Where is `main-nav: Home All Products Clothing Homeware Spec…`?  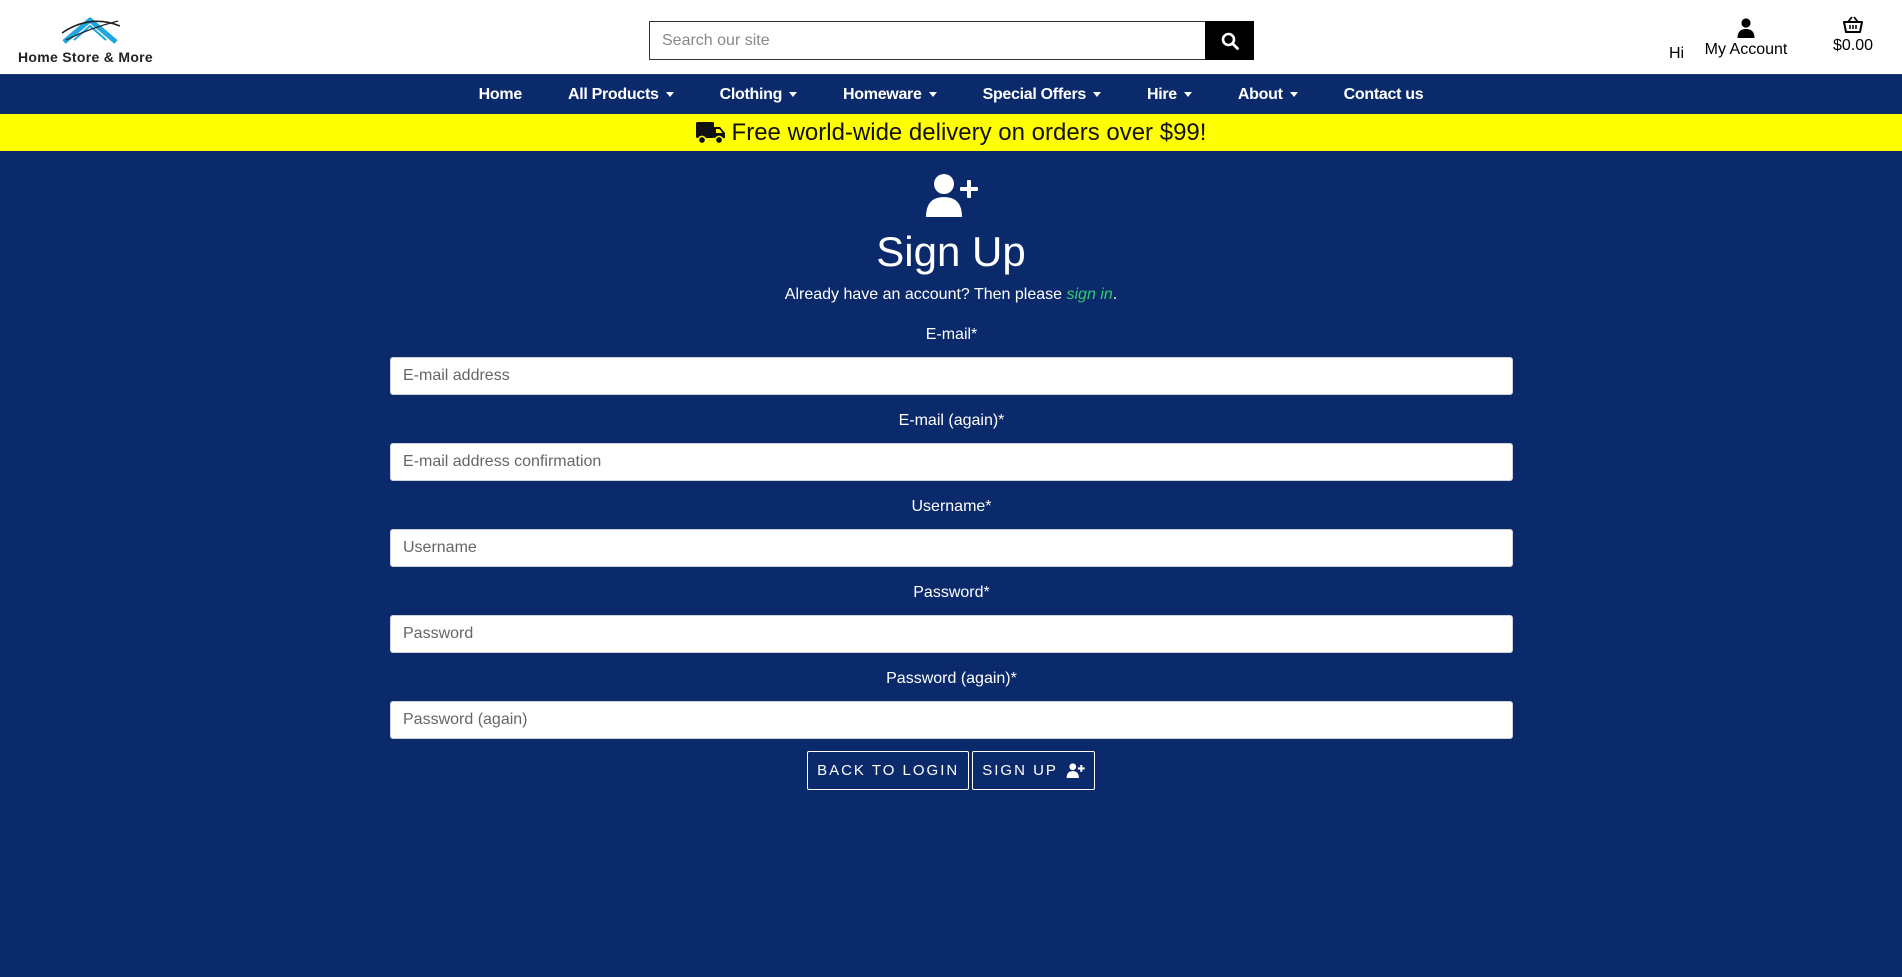
main-nav: Home All Products Clothing Homeware Spec… is located at coordinates (951, 94).